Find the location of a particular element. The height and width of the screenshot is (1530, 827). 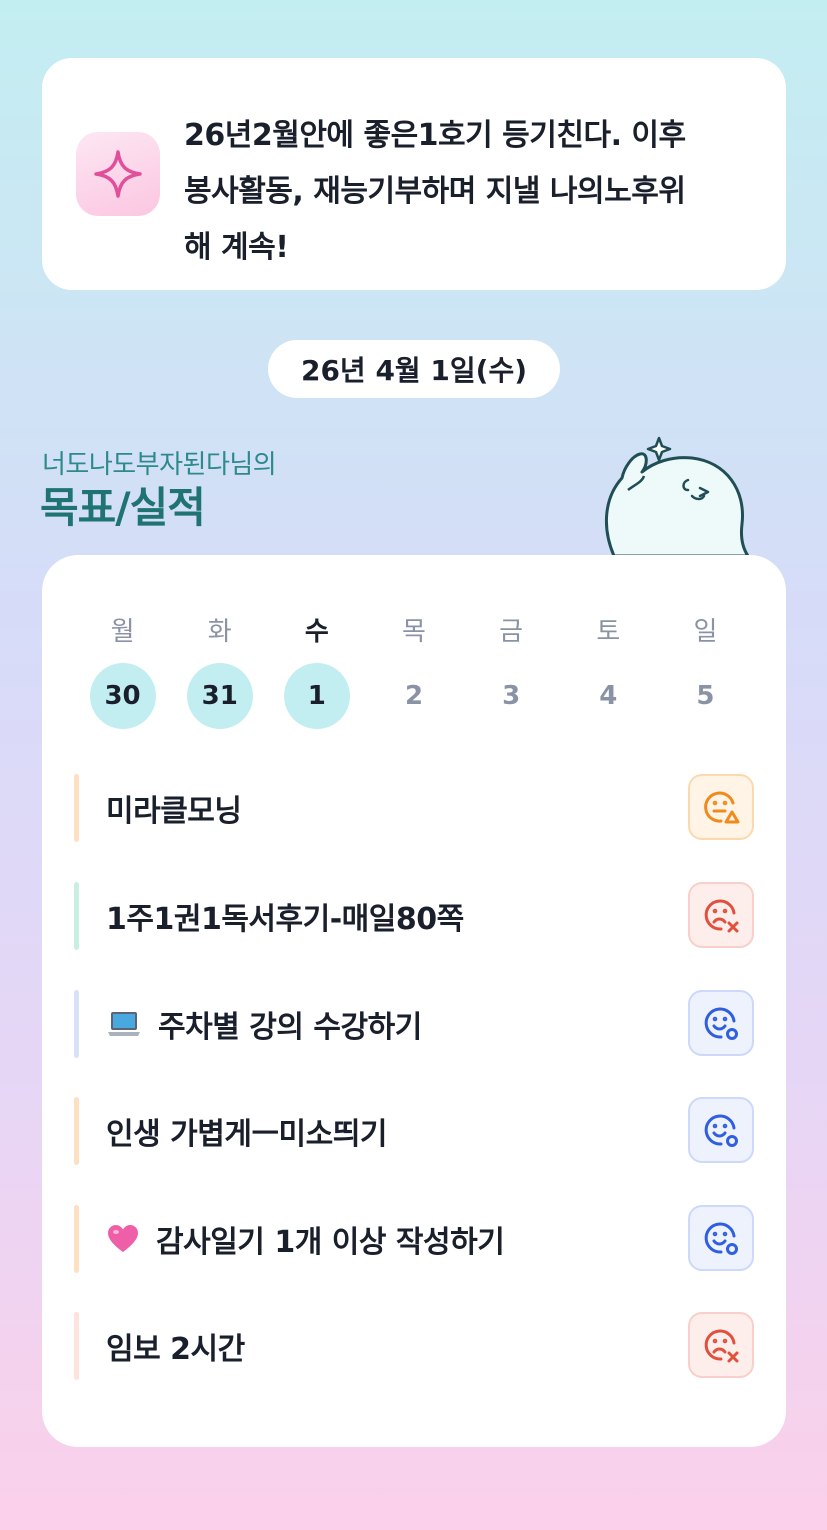

habit-label-text: 1주1권1독서후기-매일80쪽 is located at coordinates (285, 919).